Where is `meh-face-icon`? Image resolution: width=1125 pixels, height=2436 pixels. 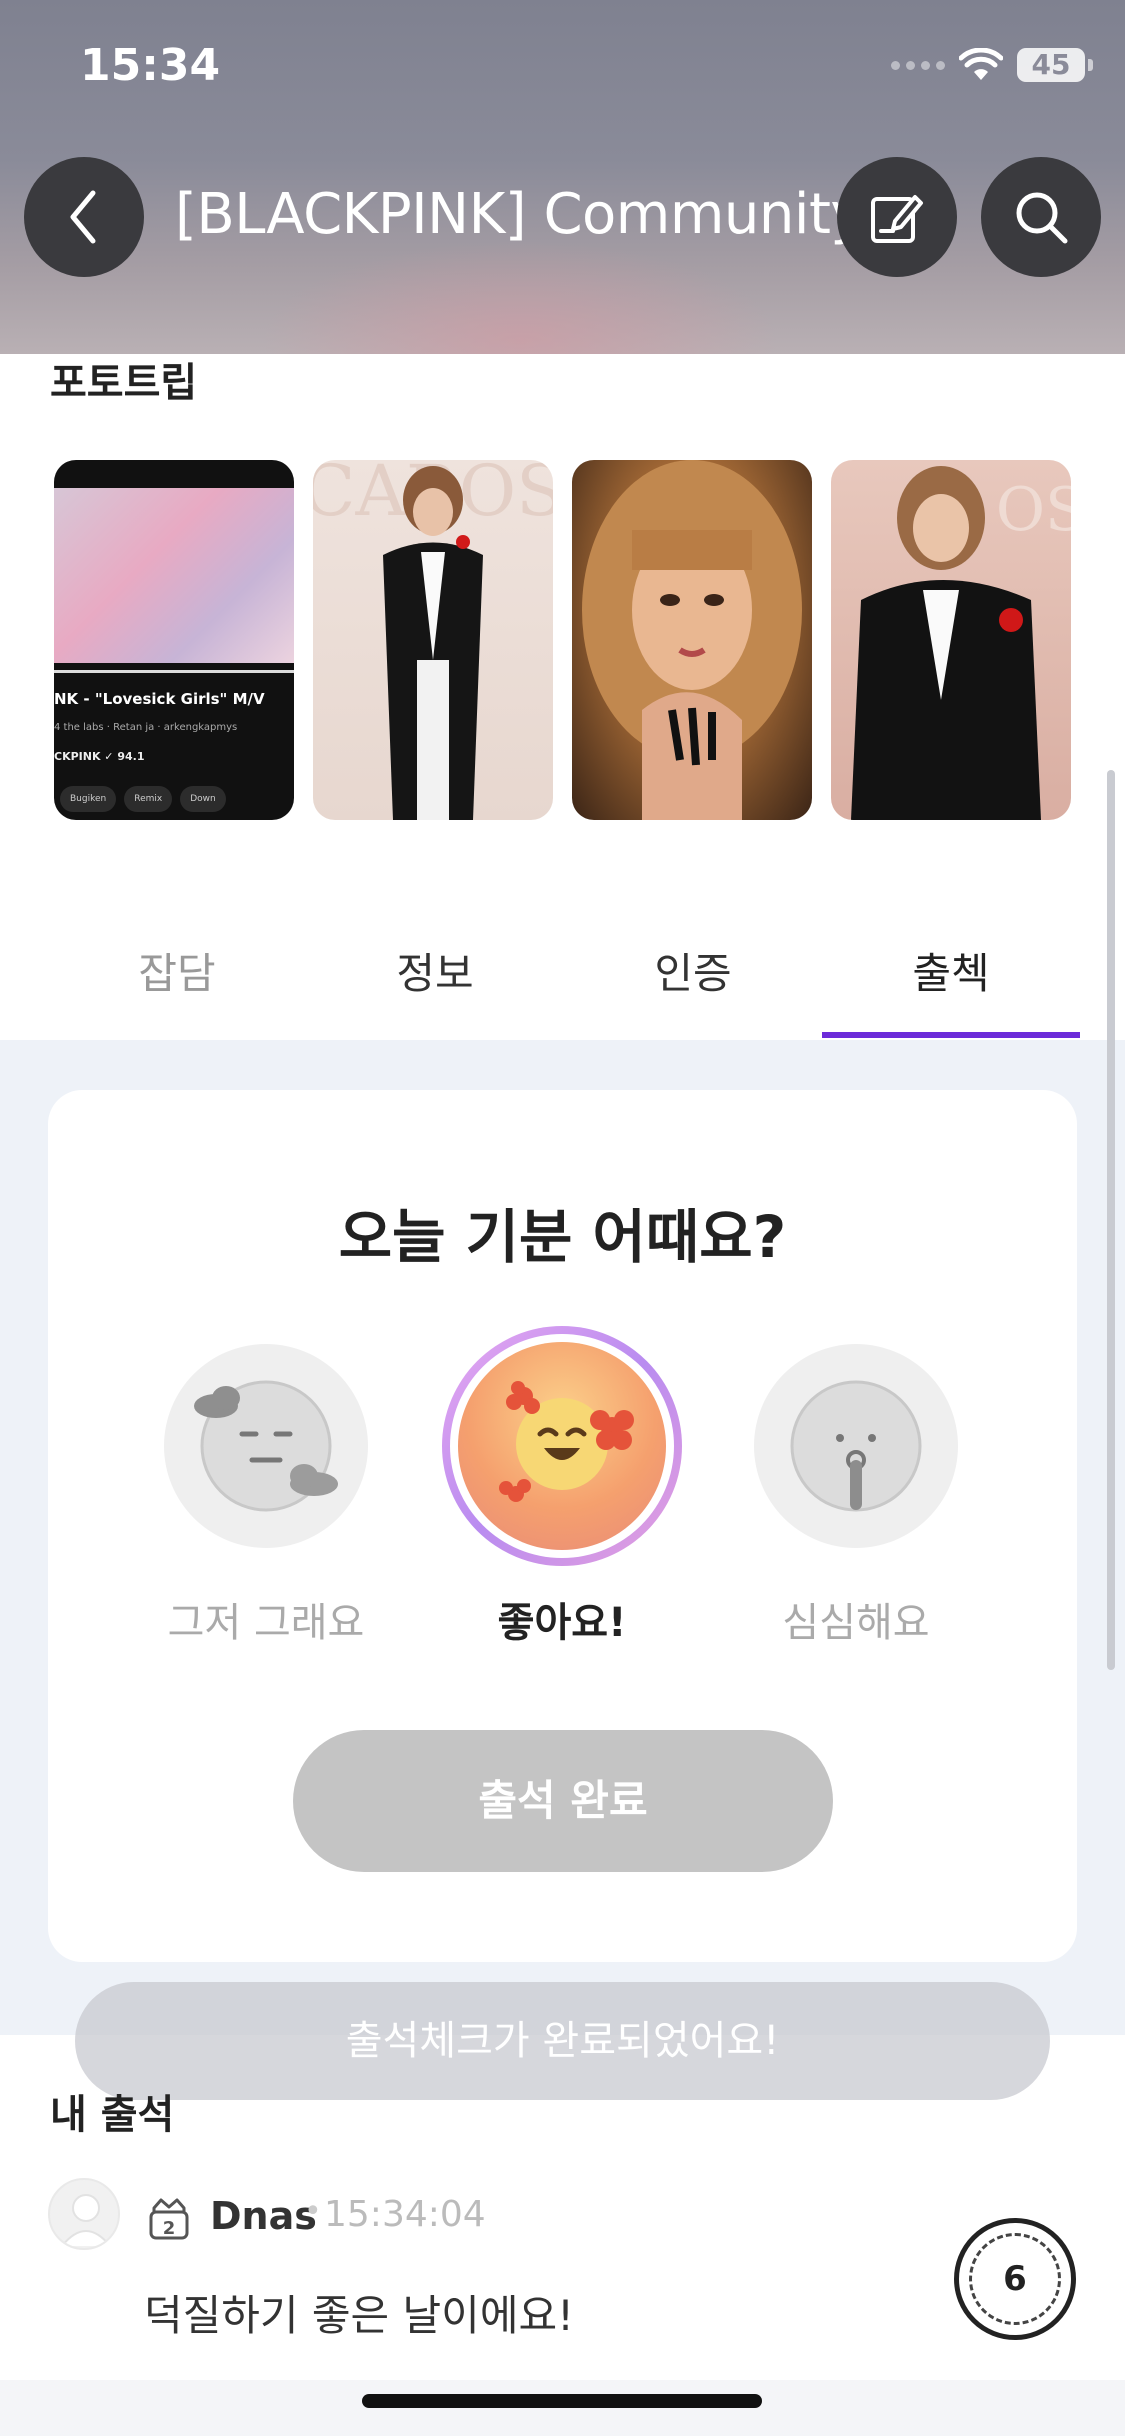 meh-face-icon is located at coordinates (266, 1446).